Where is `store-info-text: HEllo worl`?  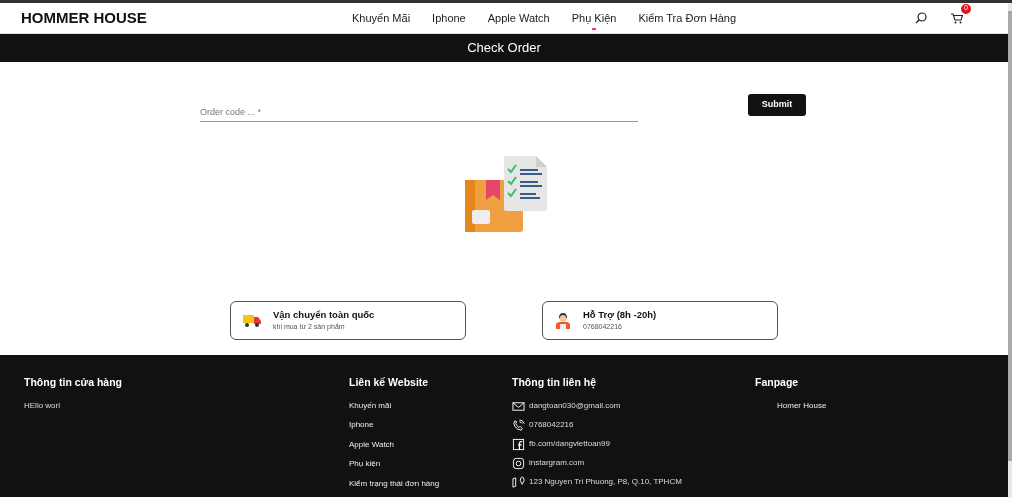
store-info-text: HEllo worl is located at coordinates (42, 405).